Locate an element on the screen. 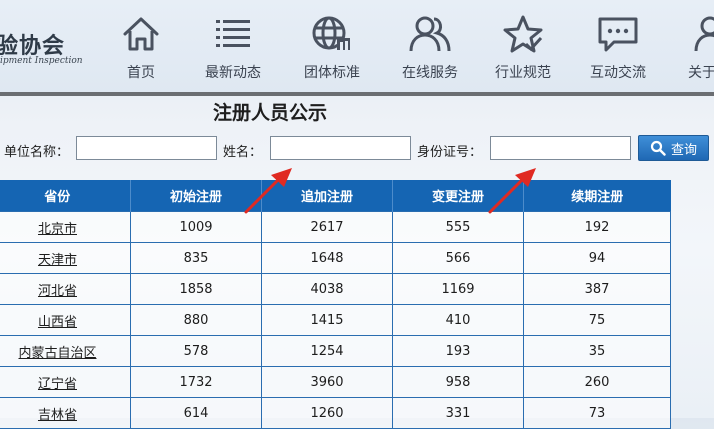  province-cell: 吉林省 is located at coordinates (65, 413).